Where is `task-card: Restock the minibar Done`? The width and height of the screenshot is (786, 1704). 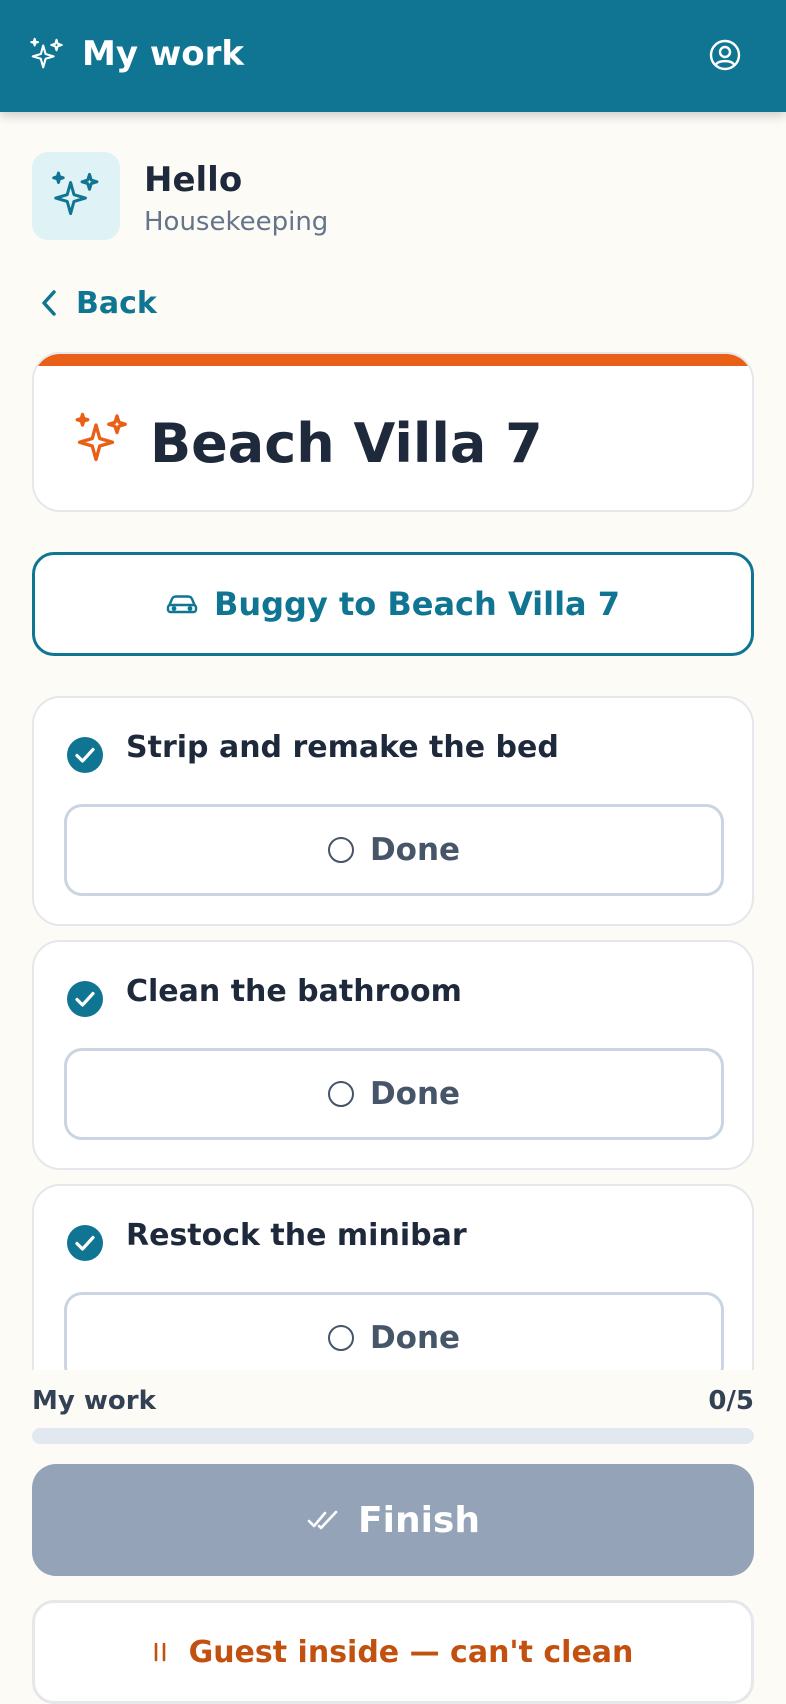 task-card: Restock the minibar Done is located at coordinates (393, 1277).